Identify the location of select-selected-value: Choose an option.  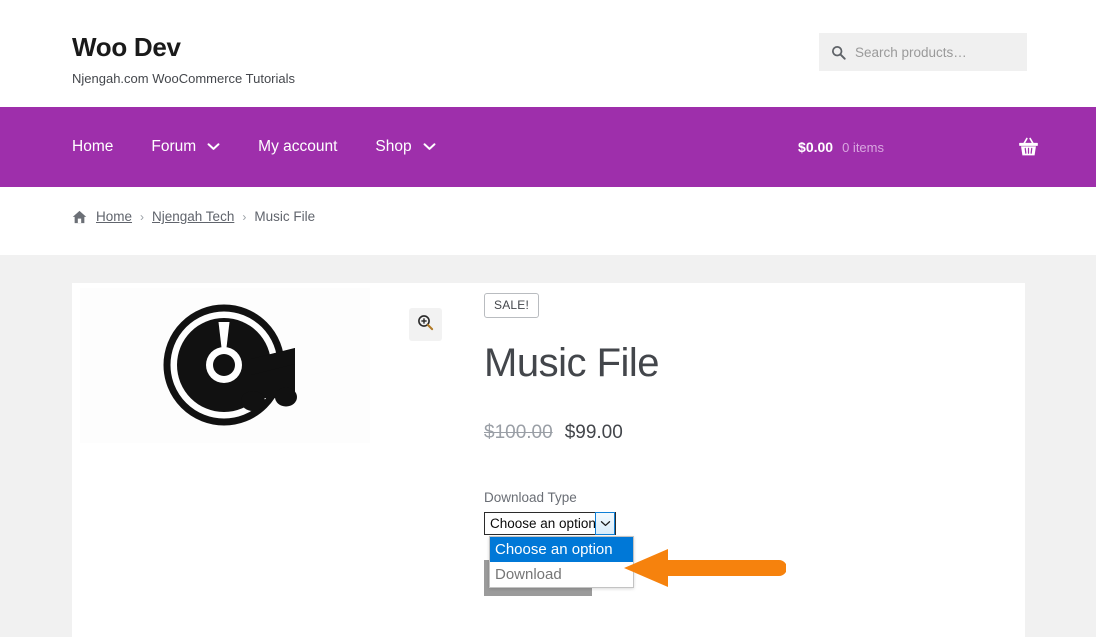
(543, 523).